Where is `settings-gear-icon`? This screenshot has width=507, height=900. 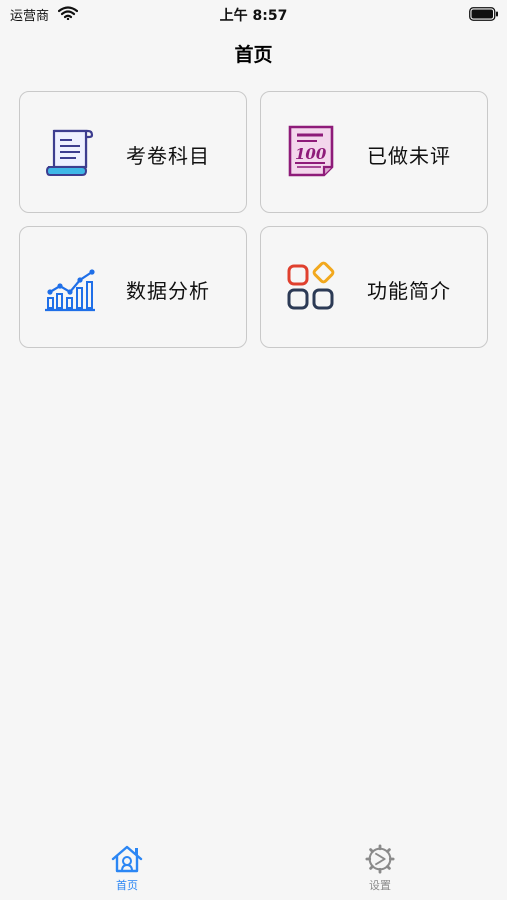
settings-gear-icon is located at coordinates (380, 859).